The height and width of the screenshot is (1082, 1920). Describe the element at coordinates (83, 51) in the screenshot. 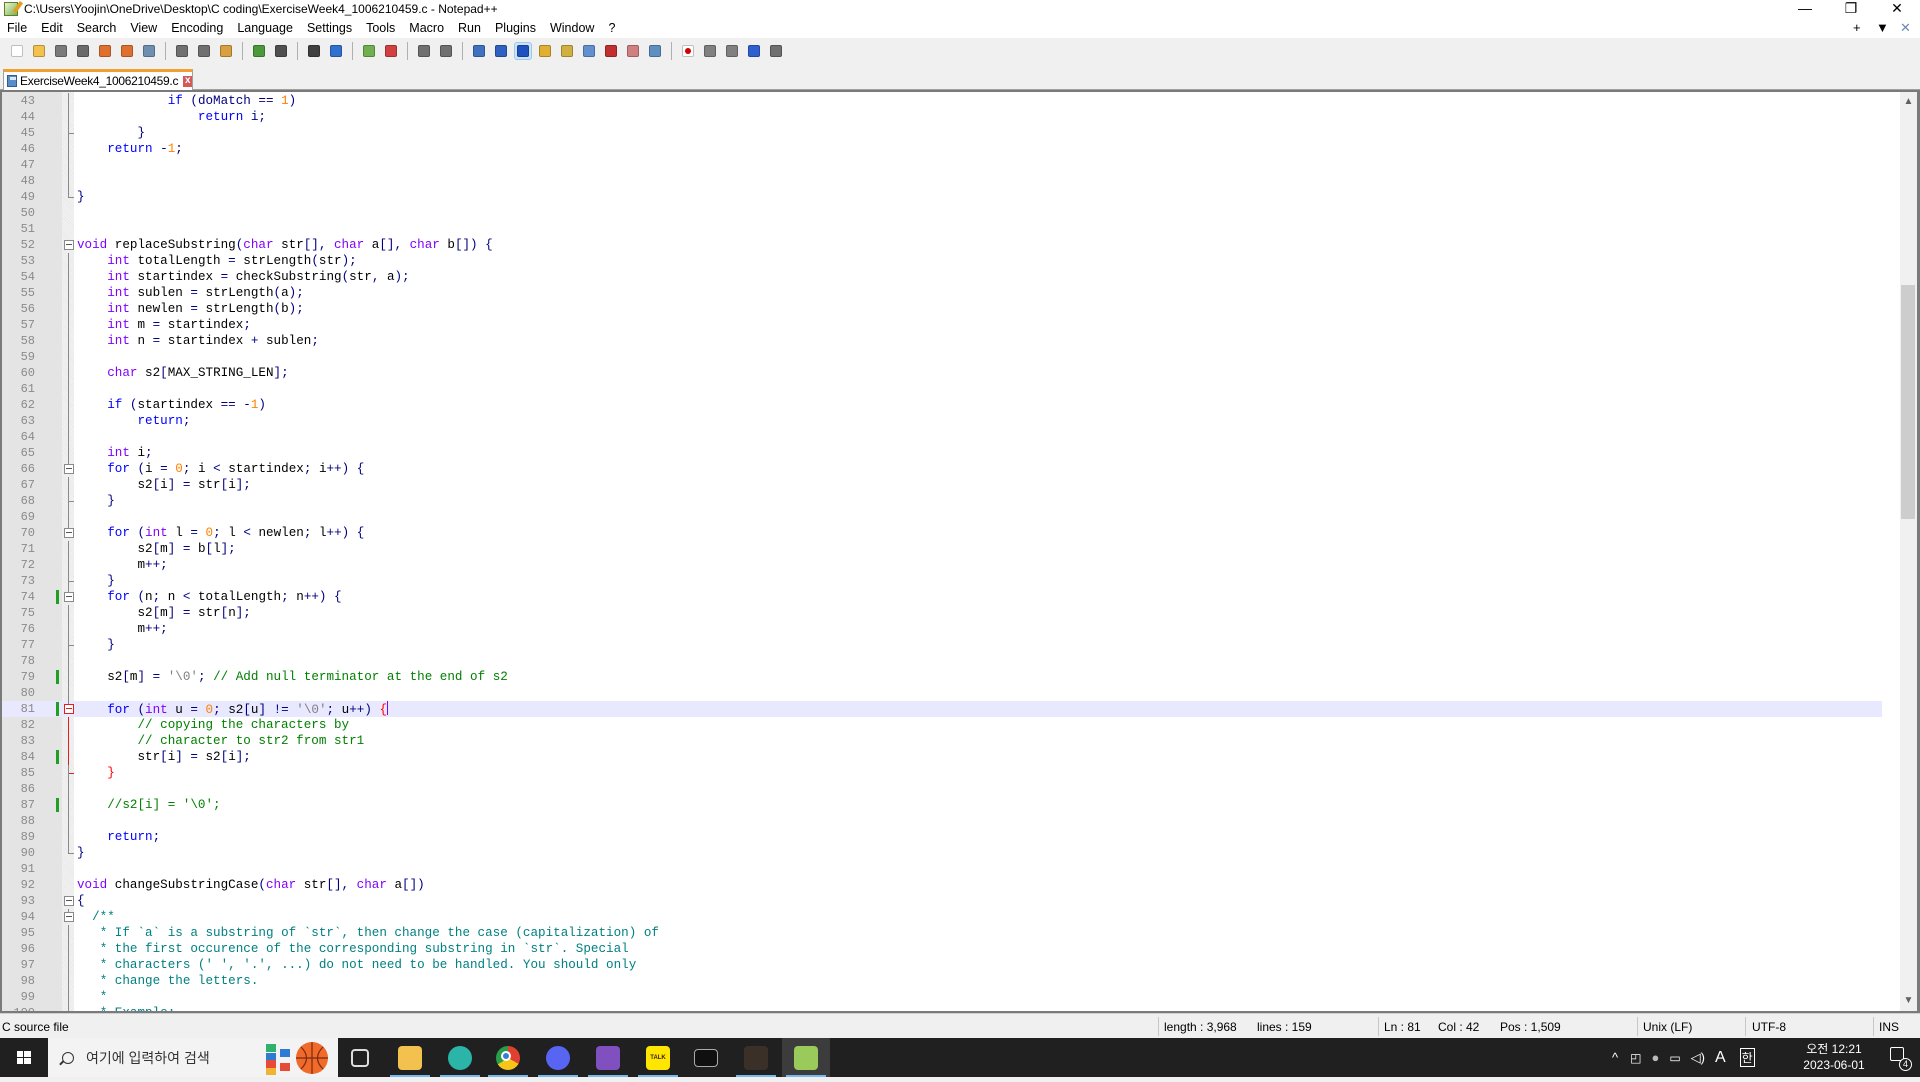

I see `save-all-button` at that location.